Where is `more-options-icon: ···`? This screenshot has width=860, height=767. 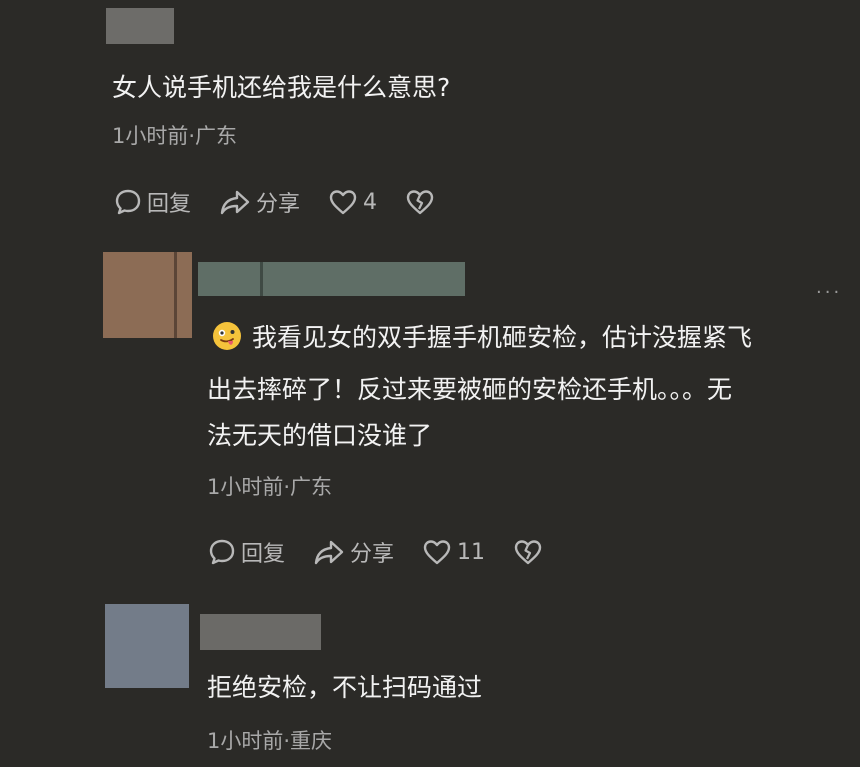 more-options-icon: ··· is located at coordinates (829, 292).